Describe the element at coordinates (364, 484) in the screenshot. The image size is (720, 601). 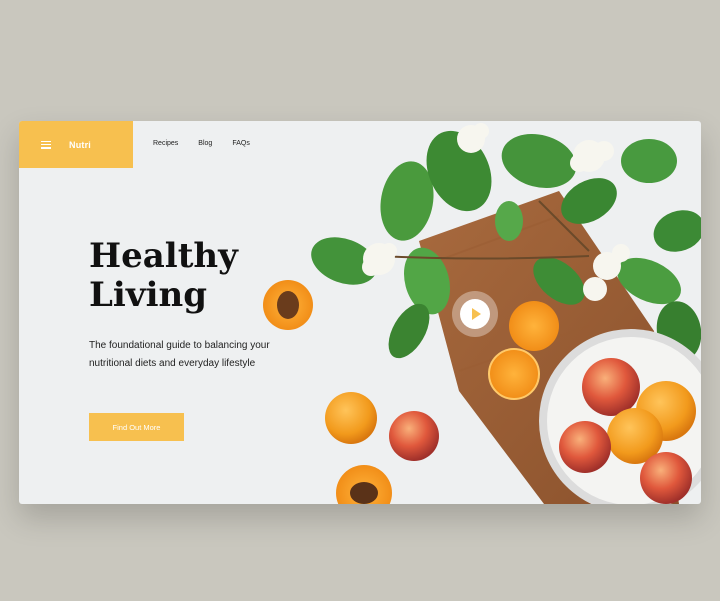
I see `apricot-half-bottom` at that location.